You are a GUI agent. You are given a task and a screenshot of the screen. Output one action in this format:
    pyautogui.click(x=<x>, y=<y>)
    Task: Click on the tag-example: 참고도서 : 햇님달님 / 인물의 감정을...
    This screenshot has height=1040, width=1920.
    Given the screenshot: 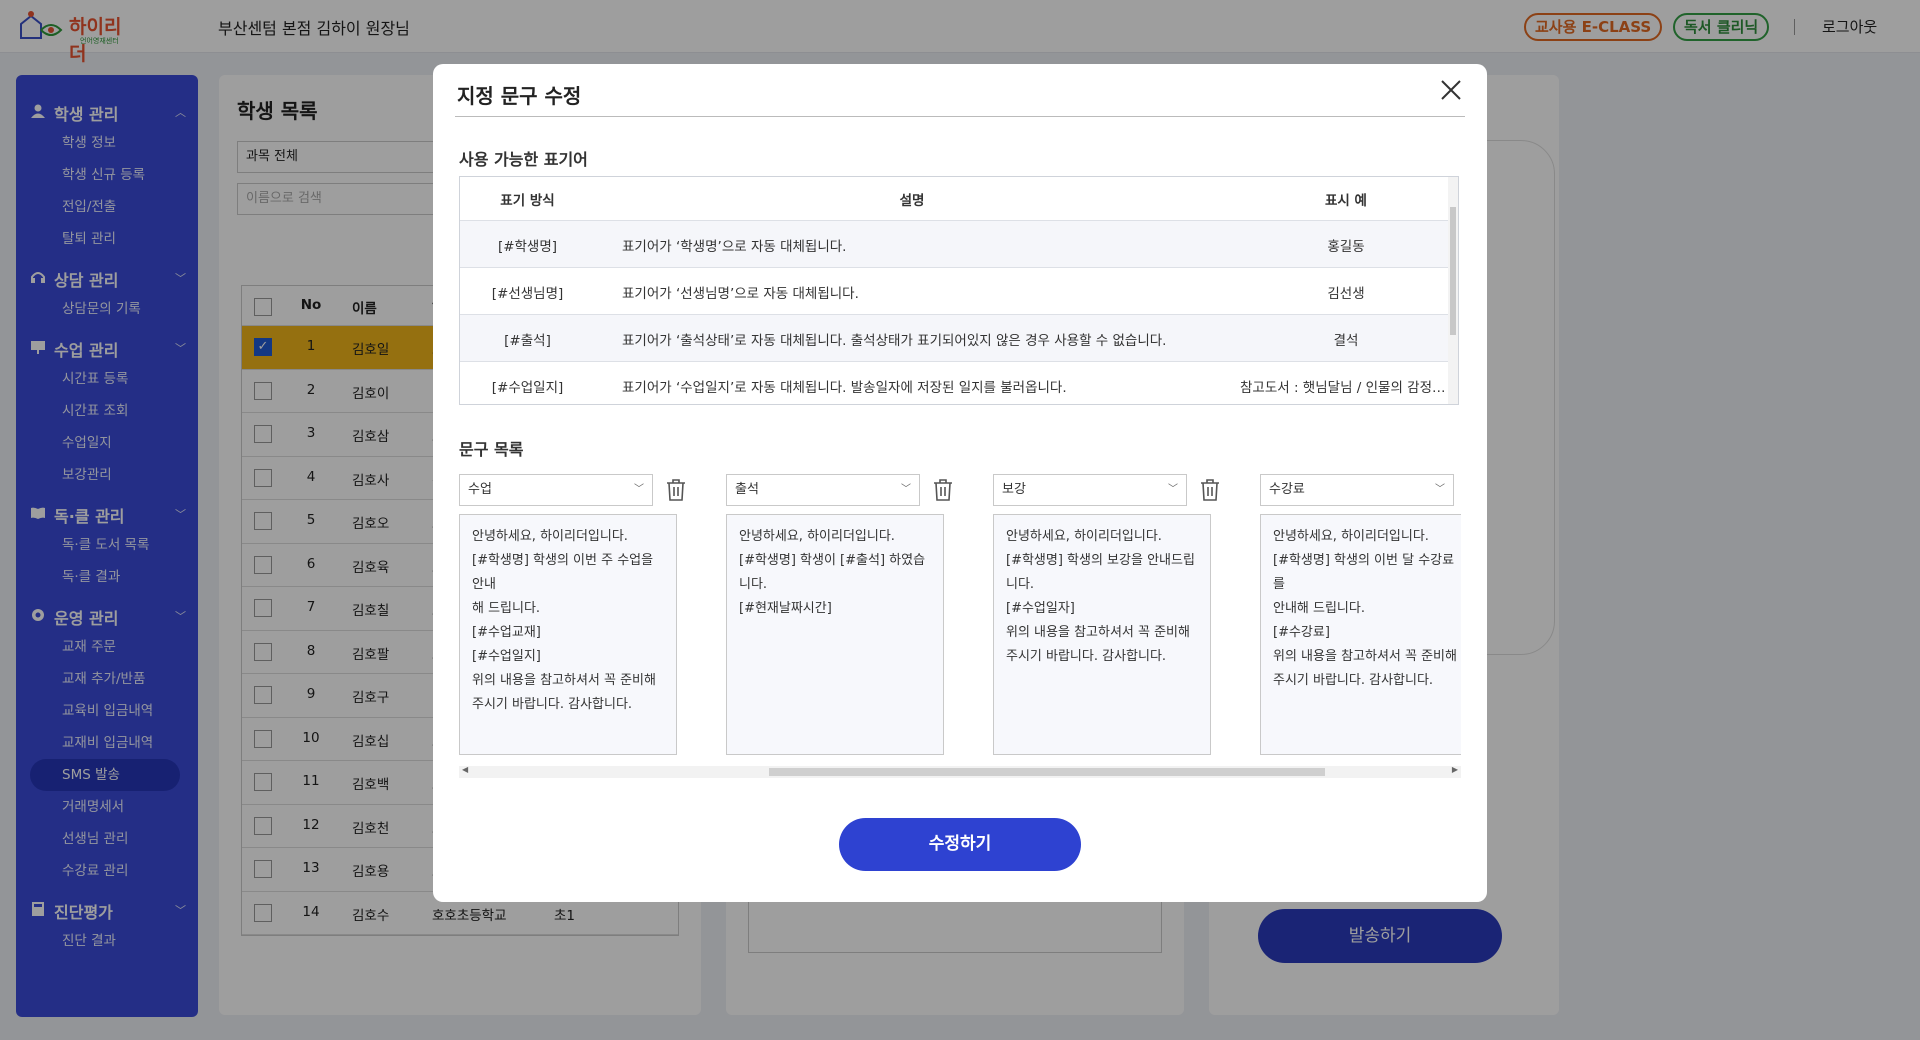 What is the action you would take?
    pyautogui.click(x=1346, y=388)
    